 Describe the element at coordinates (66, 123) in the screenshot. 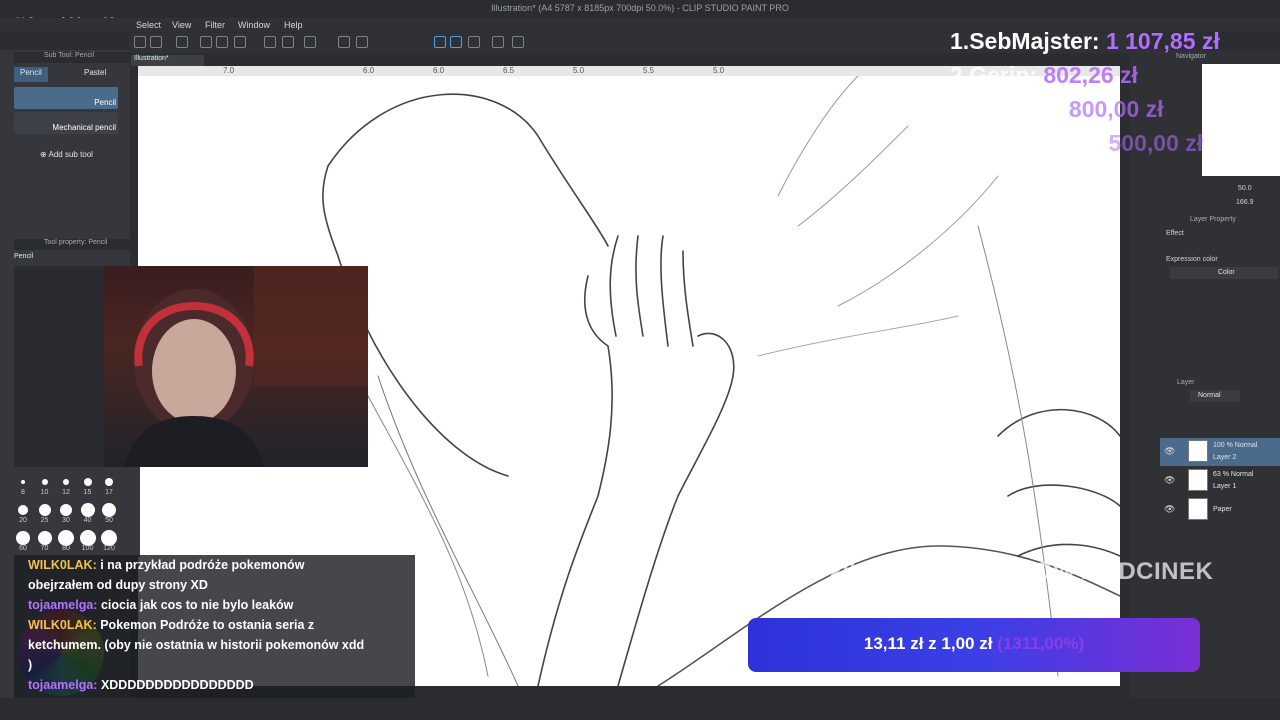

I see `brush-mechanical-pencil: Mechanical pencil` at that location.